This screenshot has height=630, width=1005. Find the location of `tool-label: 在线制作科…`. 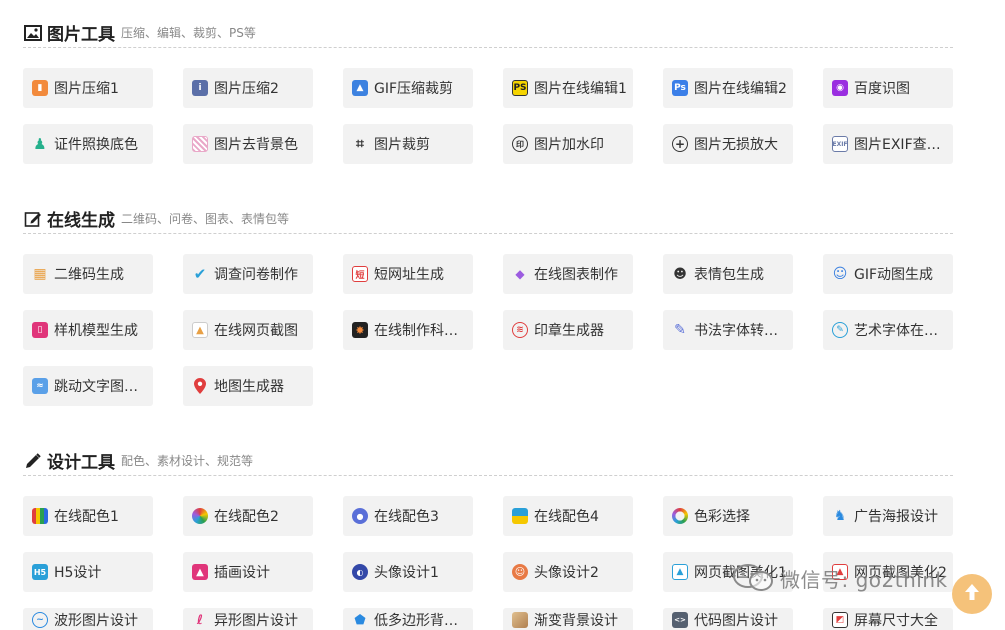

tool-label: 在线制作科… is located at coordinates (416, 331).